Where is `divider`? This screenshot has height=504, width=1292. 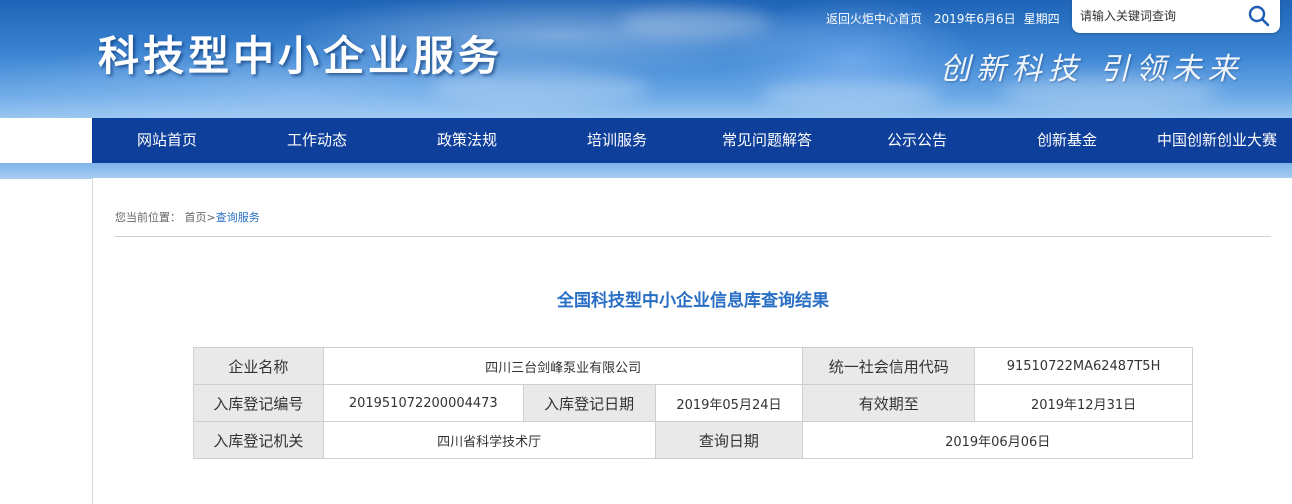 divider is located at coordinates (693, 236).